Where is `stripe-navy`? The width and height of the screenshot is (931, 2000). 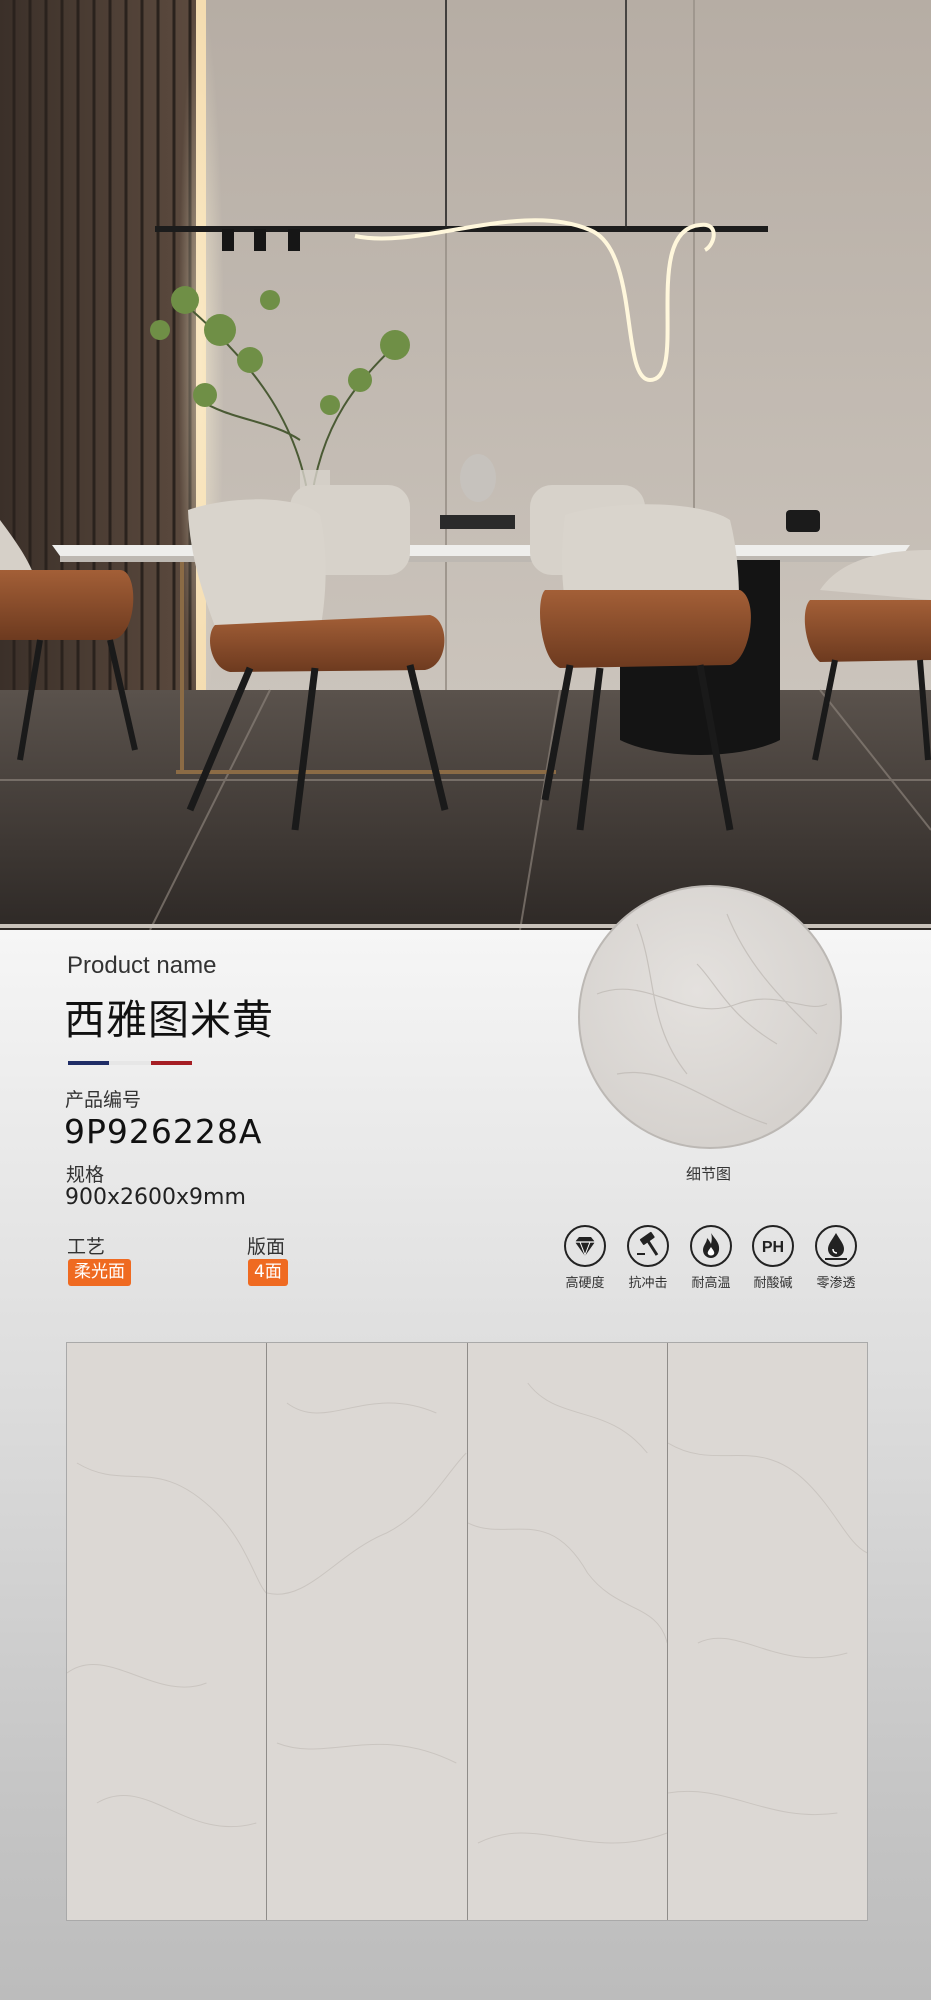 stripe-navy is located at coordinates (89, 1063).